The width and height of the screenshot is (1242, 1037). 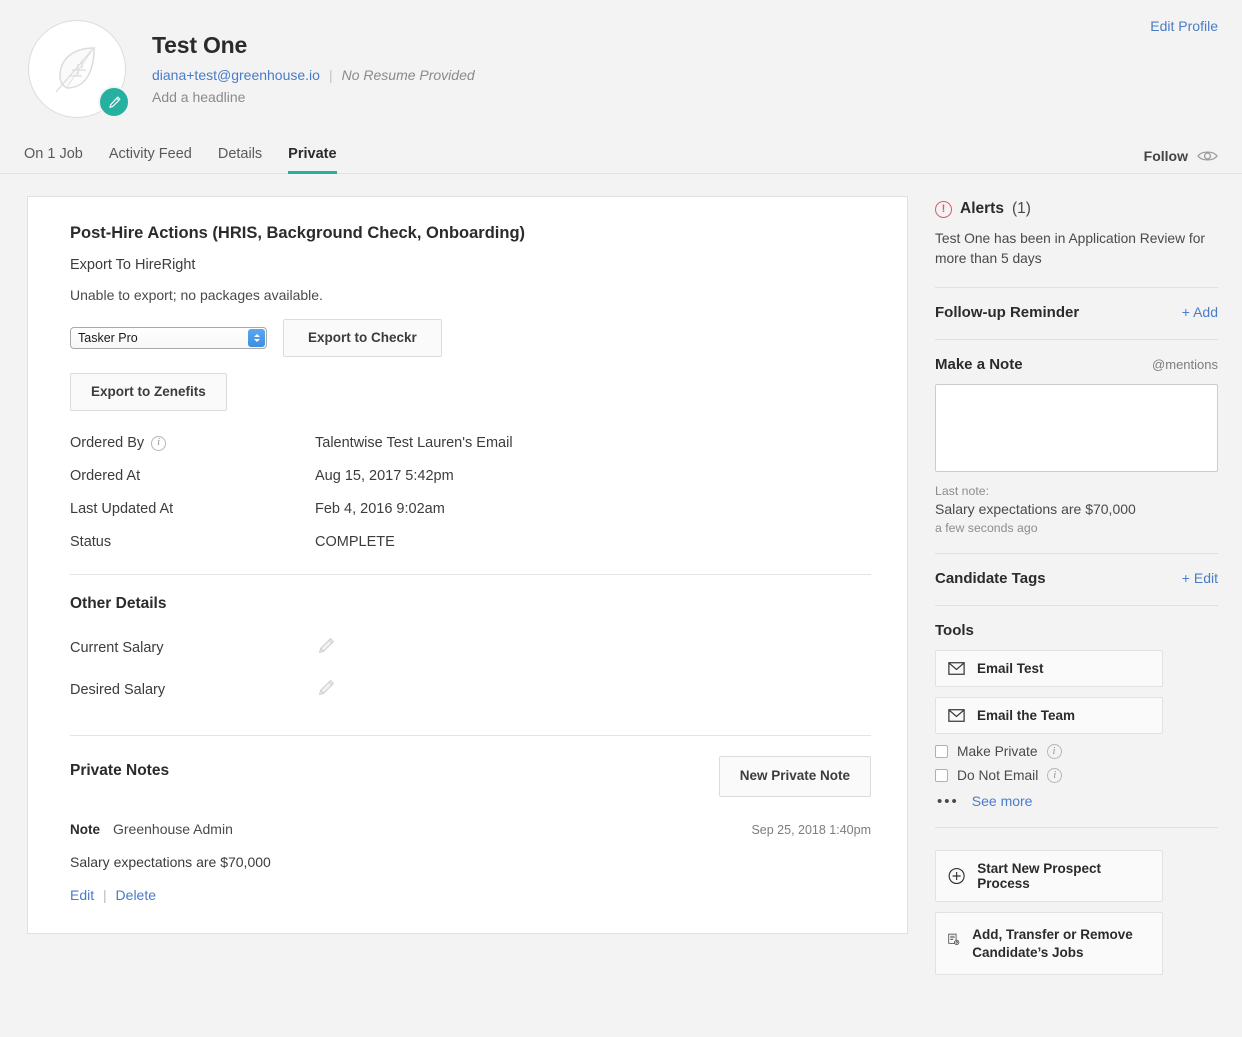 I want to click on new-private-note-button: New Private Note, so click(x=794, y=776).